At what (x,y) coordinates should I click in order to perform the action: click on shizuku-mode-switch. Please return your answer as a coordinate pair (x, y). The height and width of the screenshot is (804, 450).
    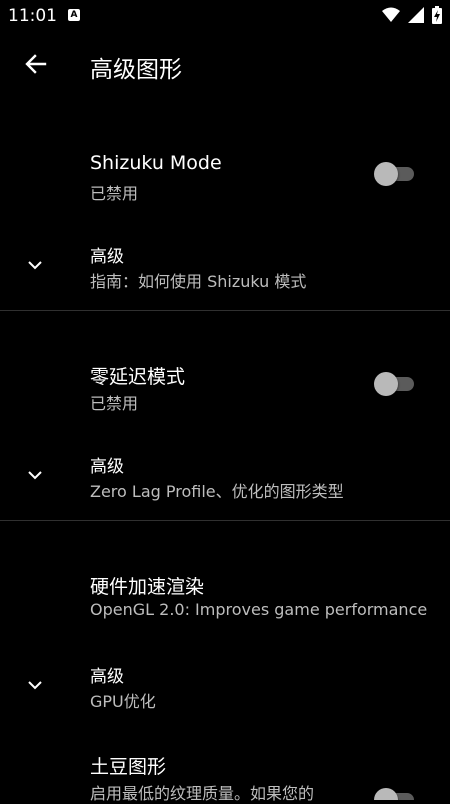
    Looking at the image, I should click on (396, 174).